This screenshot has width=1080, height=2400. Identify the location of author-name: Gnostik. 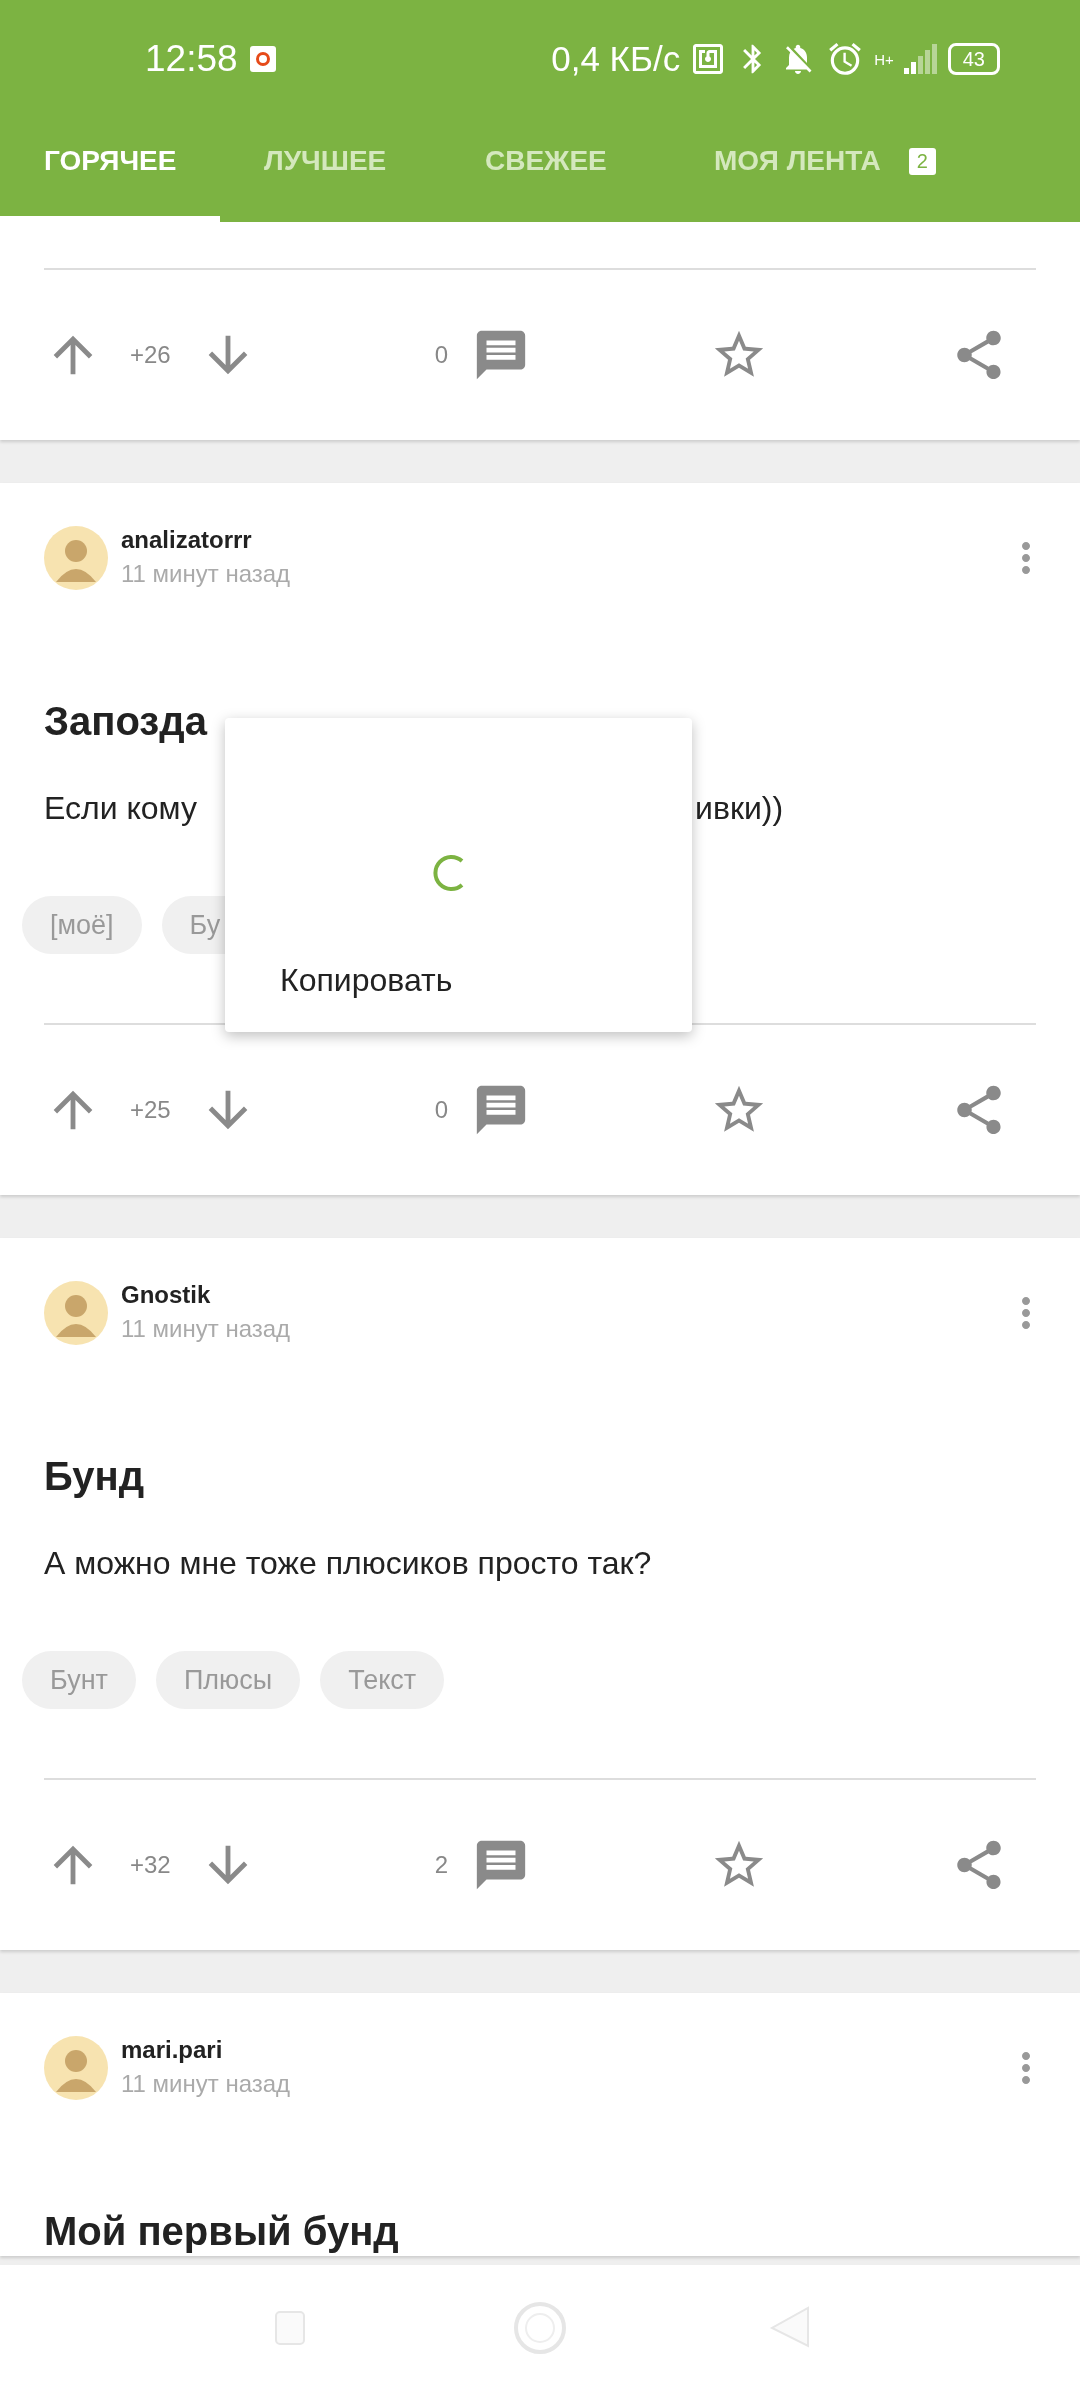
(206, 1295).